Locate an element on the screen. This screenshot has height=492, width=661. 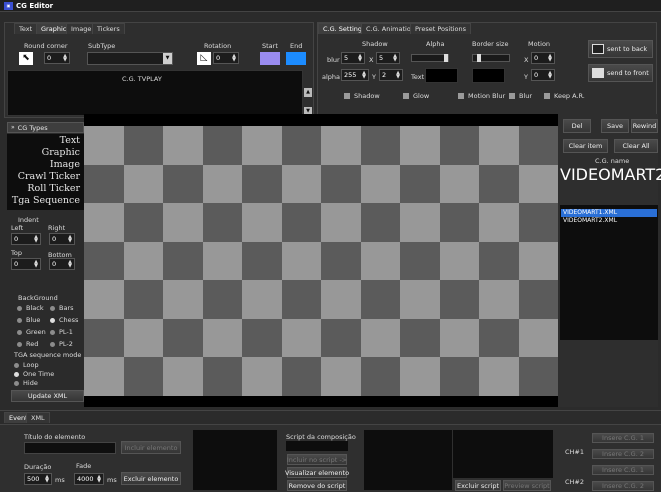
bg-chess-radio: Chess is located at coordinates (64, 320).